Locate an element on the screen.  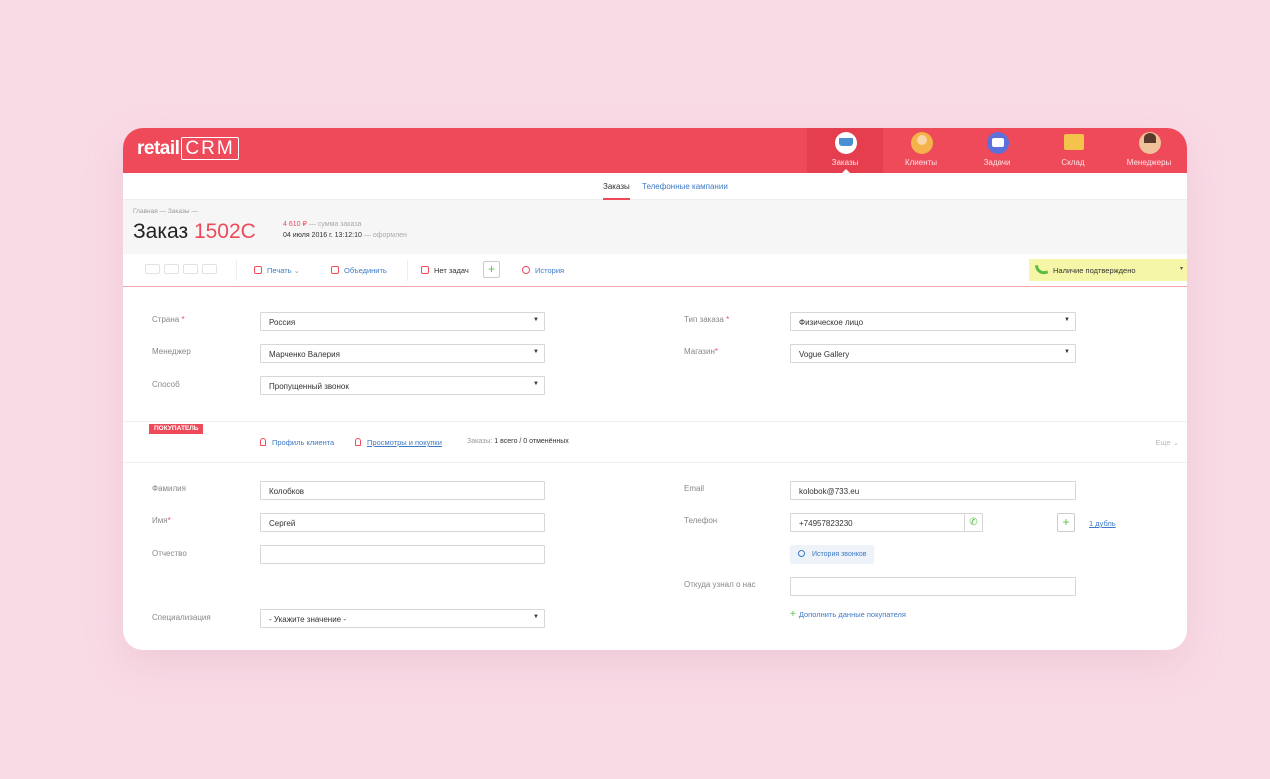
logo: retailCRM is located at coordinates (188, 149).